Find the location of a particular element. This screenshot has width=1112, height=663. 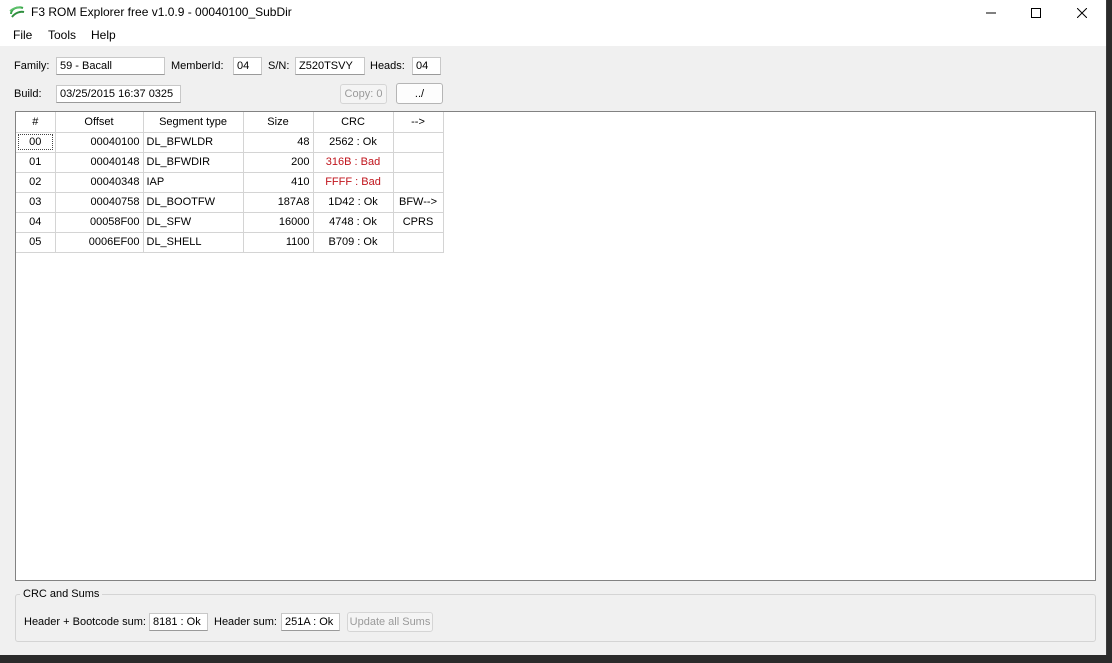

cell-crc: 2562 : Ok is located at coordinates (353, 142).